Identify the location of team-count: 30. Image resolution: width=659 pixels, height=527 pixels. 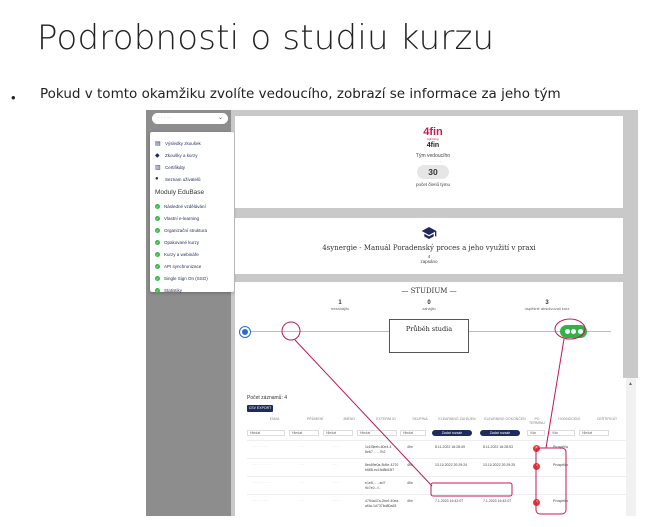
(433, 172).